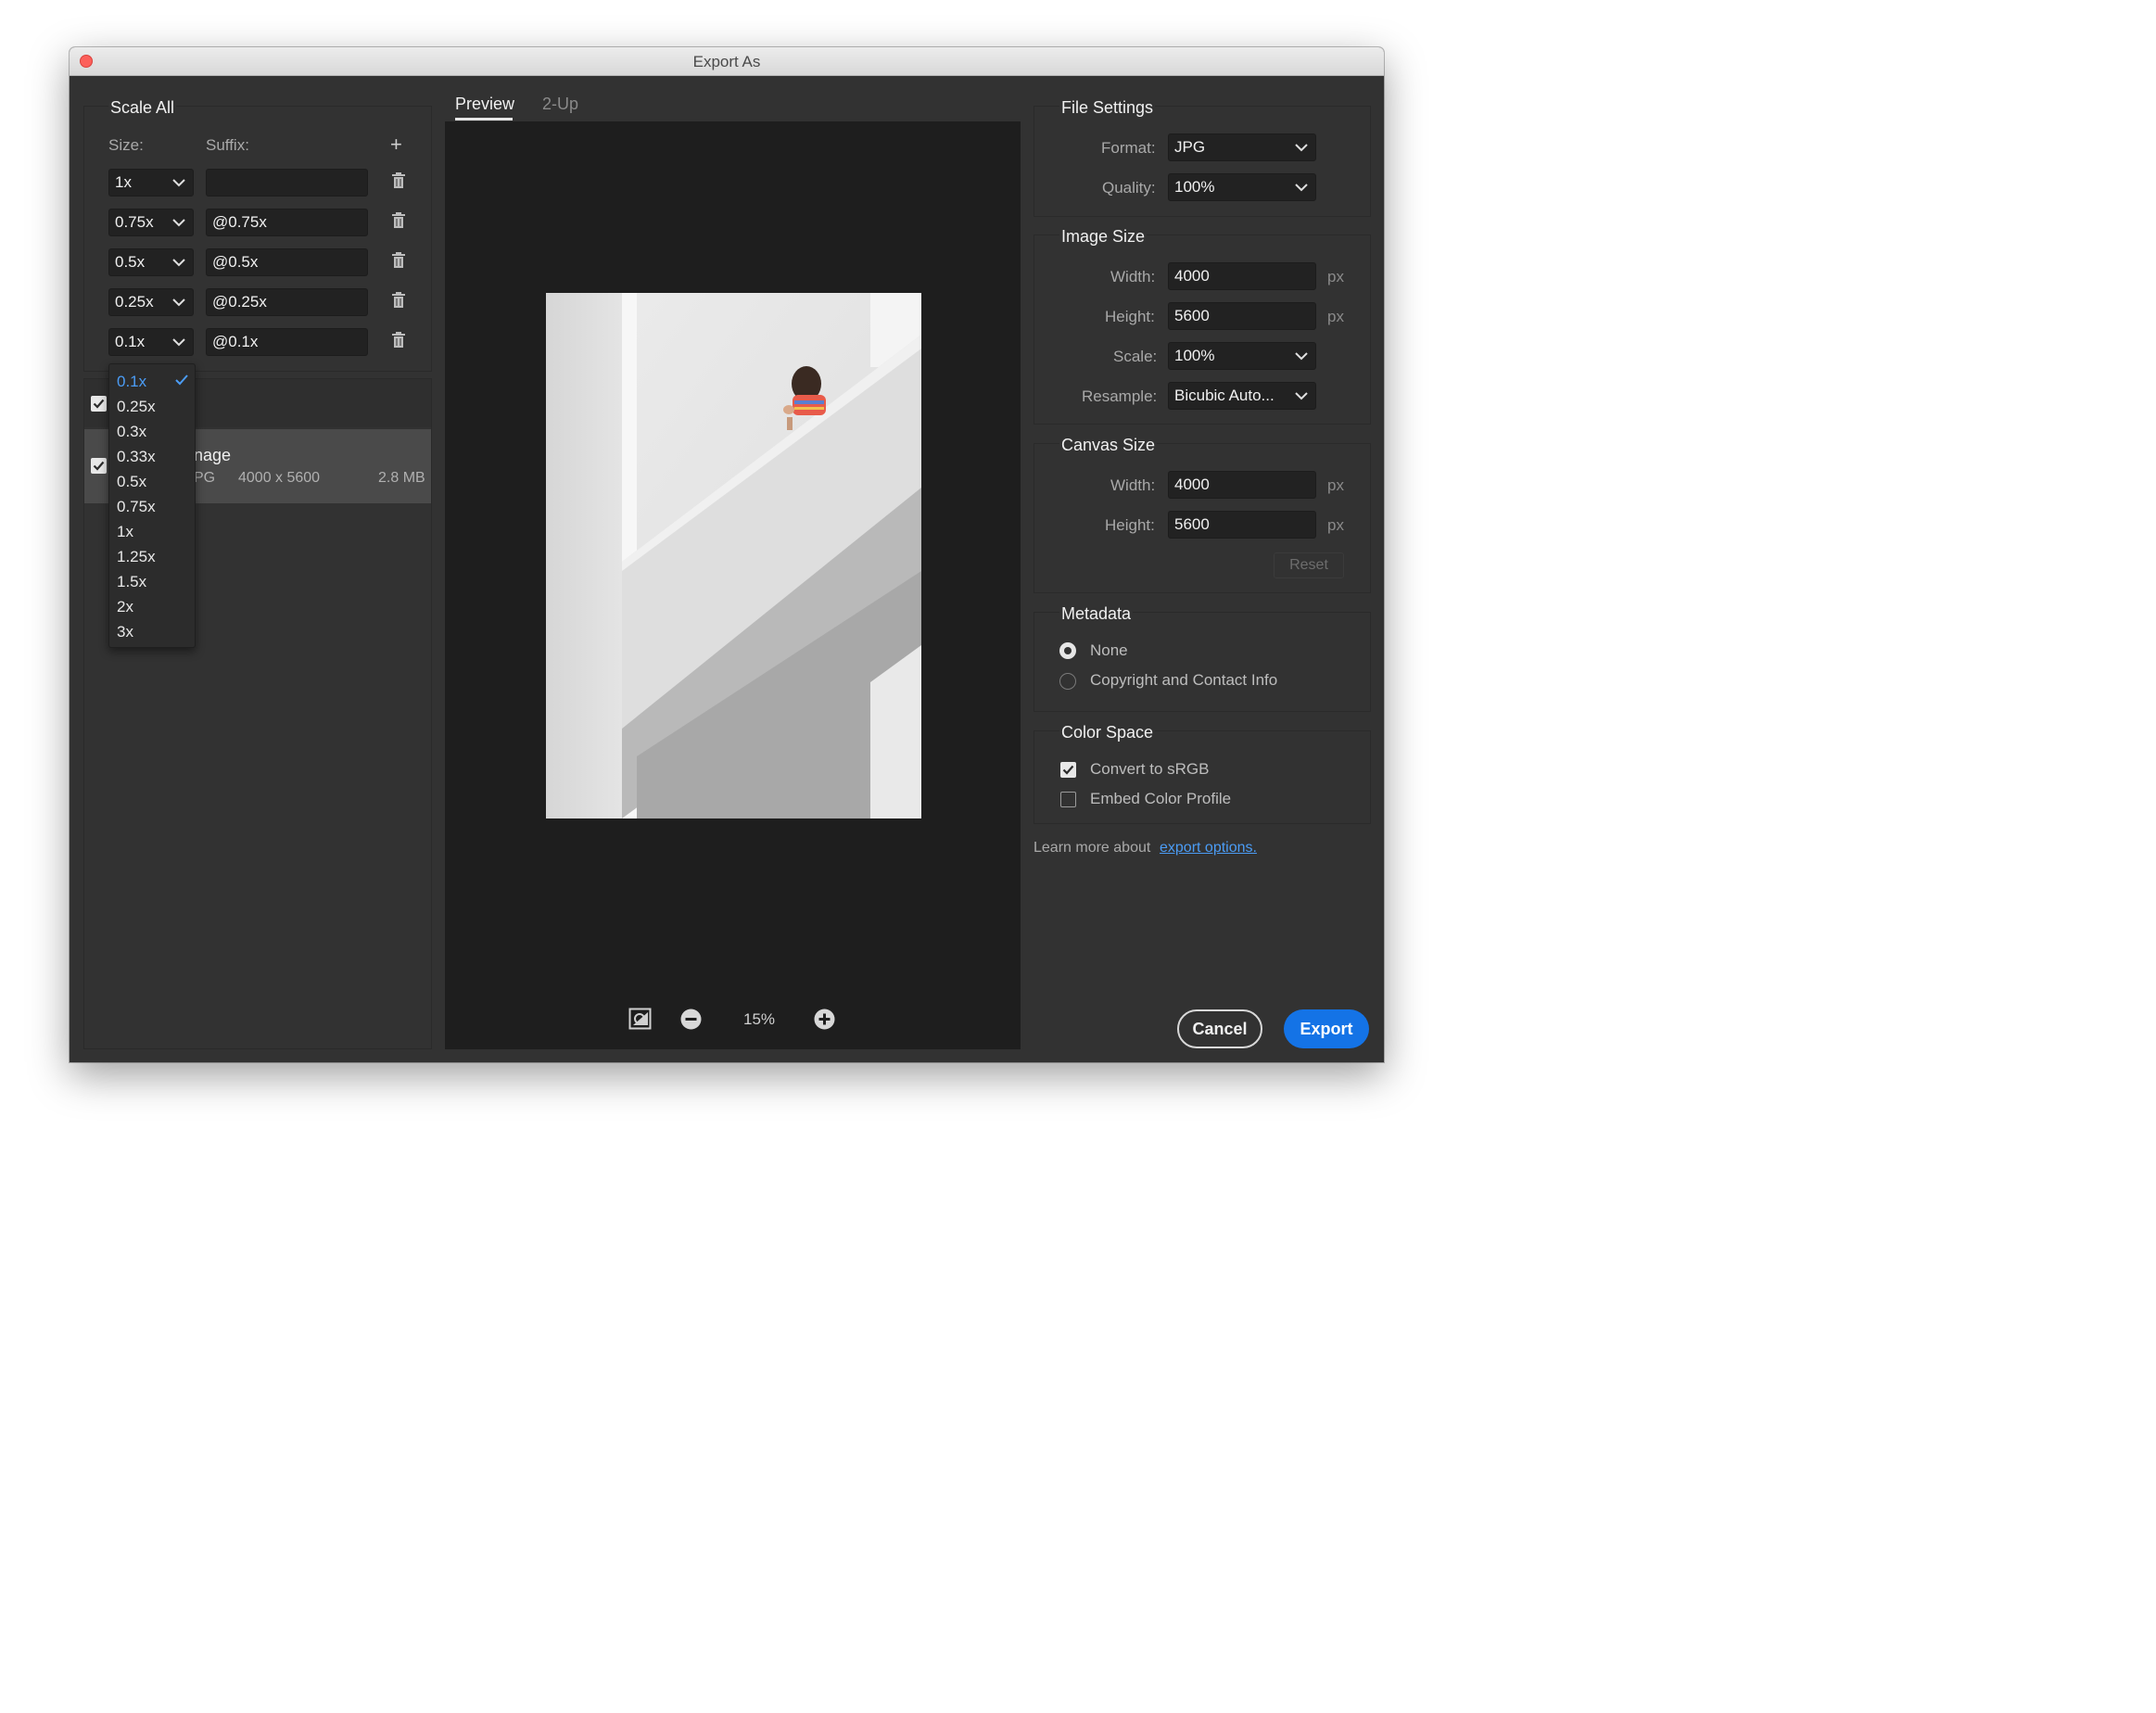 Image resolution: width=2156 pixels, height=1713 pixels. Describe the element at coordinates (132, 432) in the screenshot. I see `dropdown-option: 0.3x` at that location.